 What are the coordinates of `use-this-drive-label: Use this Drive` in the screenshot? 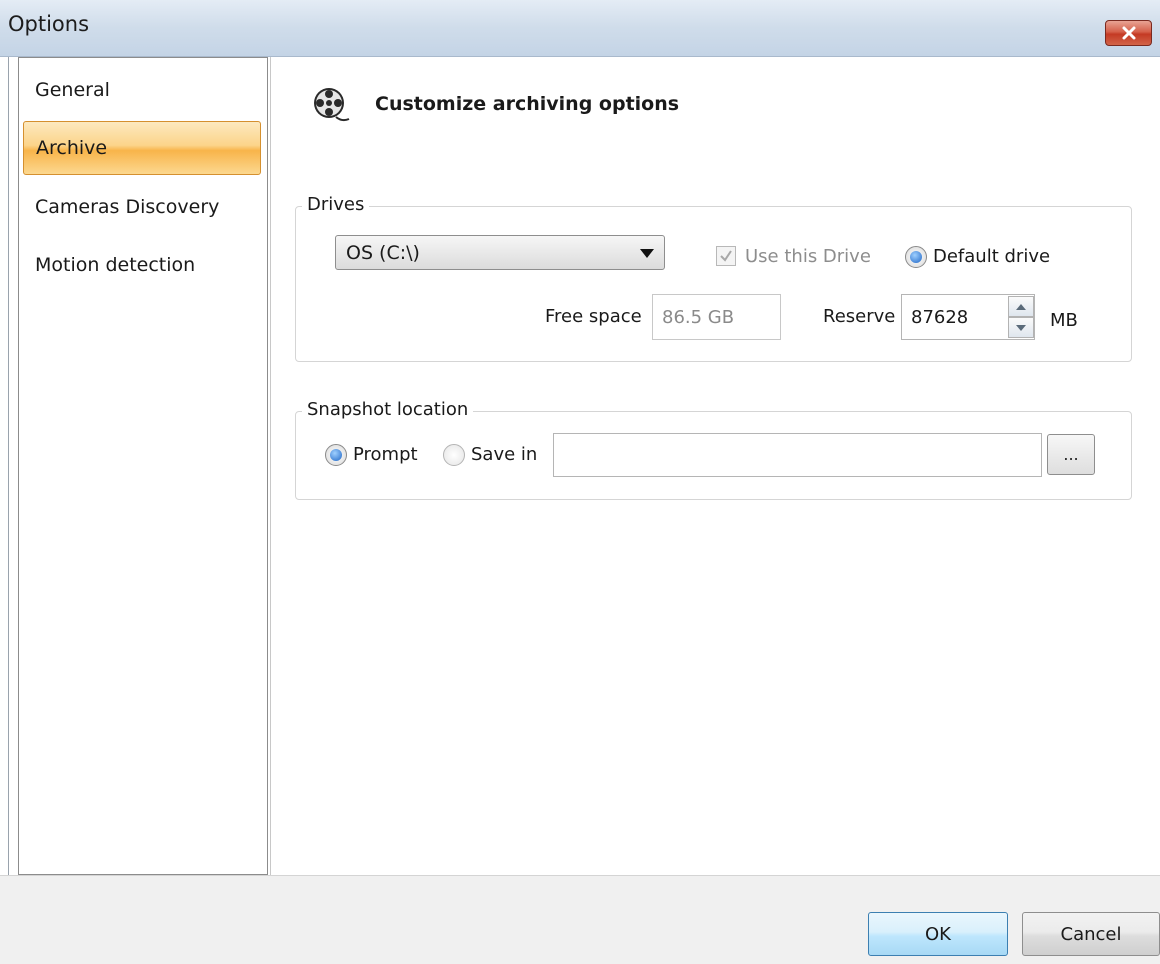 It's located at (808, 256).